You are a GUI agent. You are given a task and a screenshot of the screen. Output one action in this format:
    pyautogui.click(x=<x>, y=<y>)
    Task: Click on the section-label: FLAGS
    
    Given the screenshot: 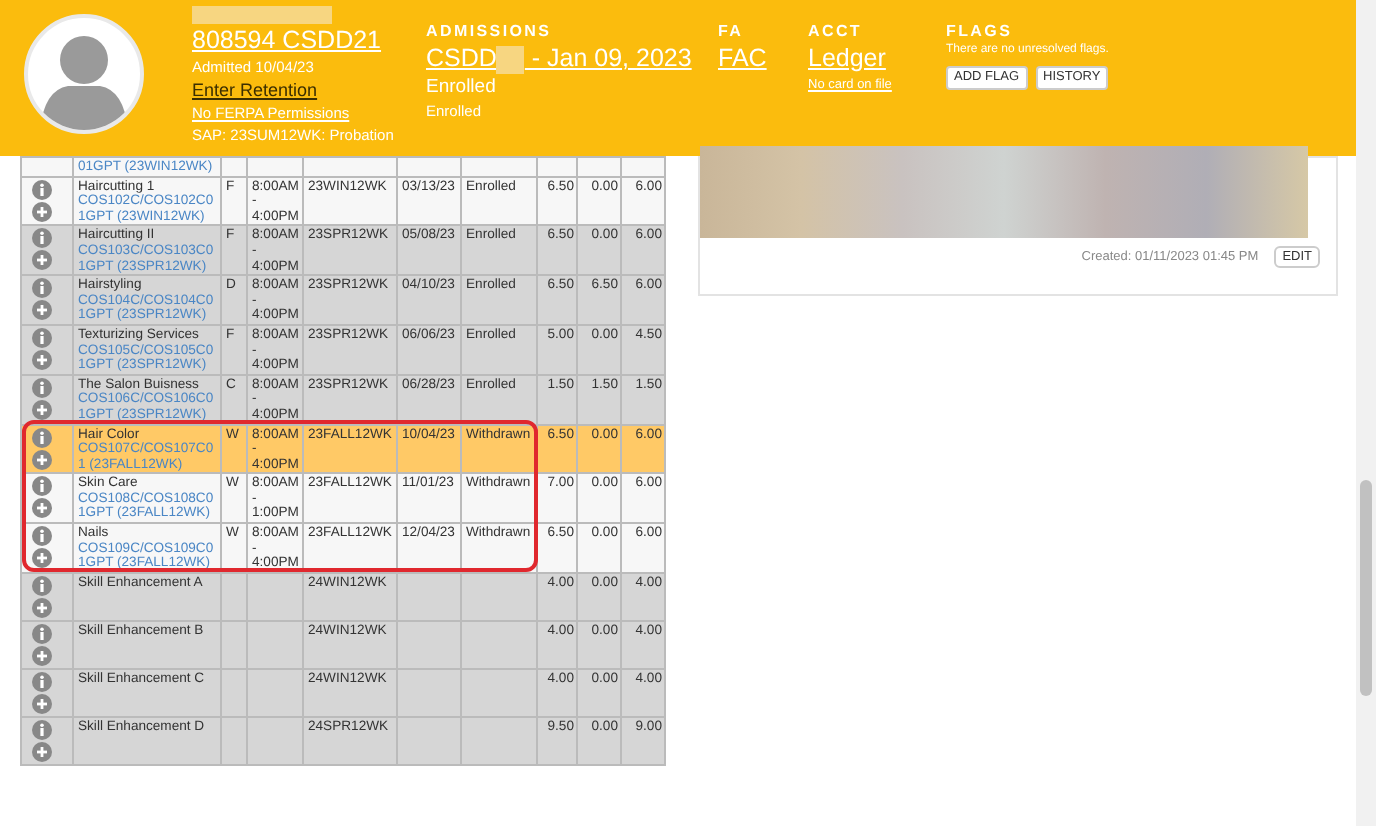 What is the action you would take?
    pyautogui.click(x=979, y=32)
    